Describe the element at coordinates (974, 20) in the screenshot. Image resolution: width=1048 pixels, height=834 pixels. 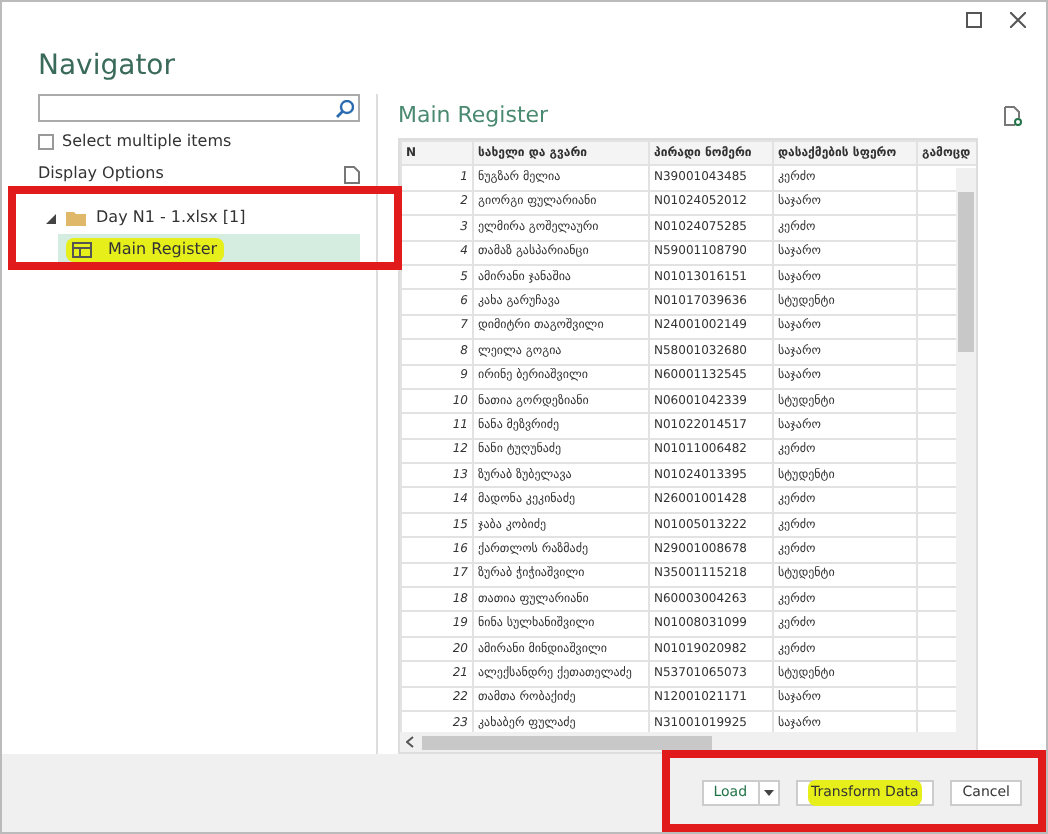
I see `maximize-icon` at that location.